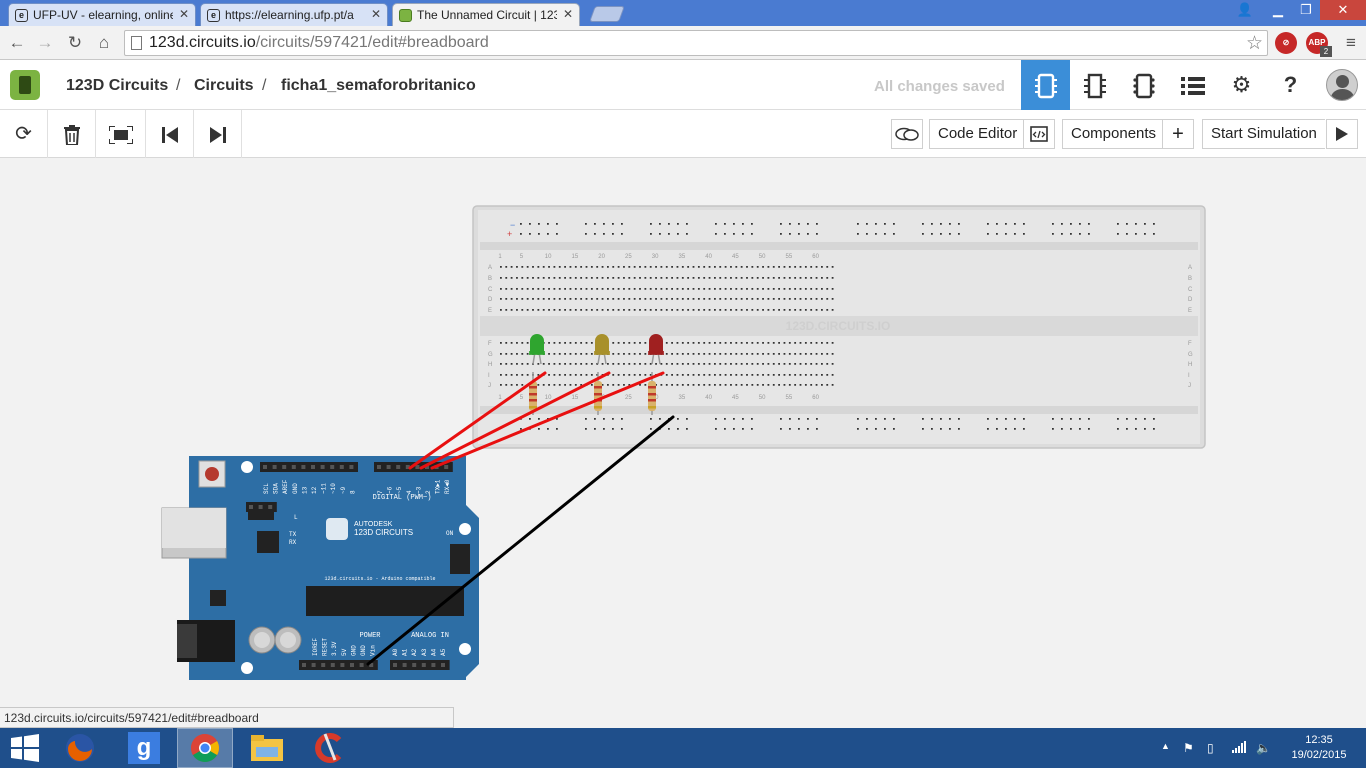 The width and height of the screenshot is (1366, 768). I want to click on new-tab-button, so click(607, 14).